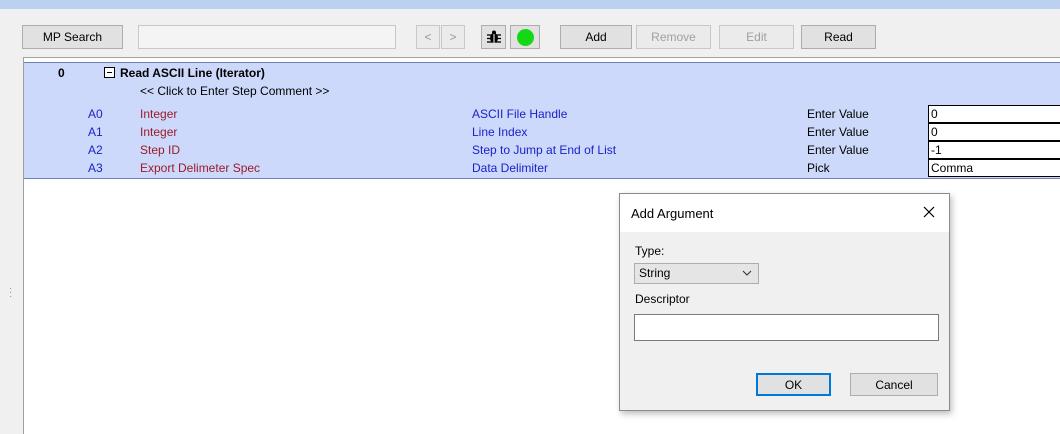 The width and height of the screenshot is (1060, 434). I want to click on step-comment-row: << Click to Enter Step Comment >>, so click(542, 91).